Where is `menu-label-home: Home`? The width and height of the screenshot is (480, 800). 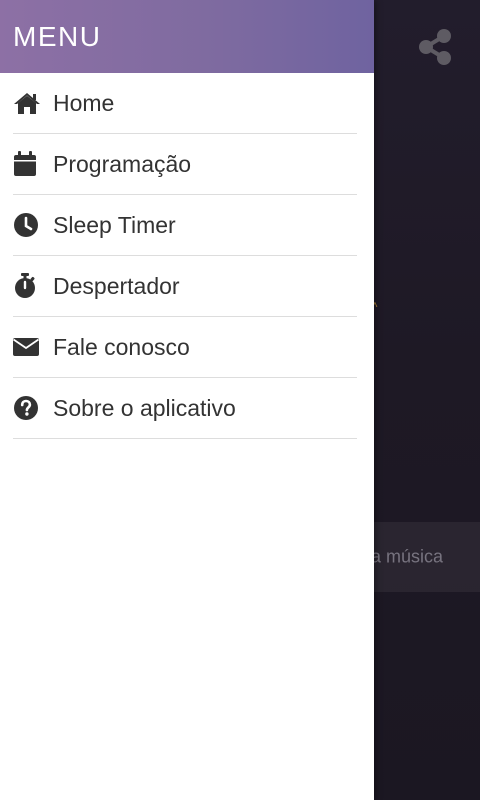 menu-label-home: Home is located at coordinates (84, 102).